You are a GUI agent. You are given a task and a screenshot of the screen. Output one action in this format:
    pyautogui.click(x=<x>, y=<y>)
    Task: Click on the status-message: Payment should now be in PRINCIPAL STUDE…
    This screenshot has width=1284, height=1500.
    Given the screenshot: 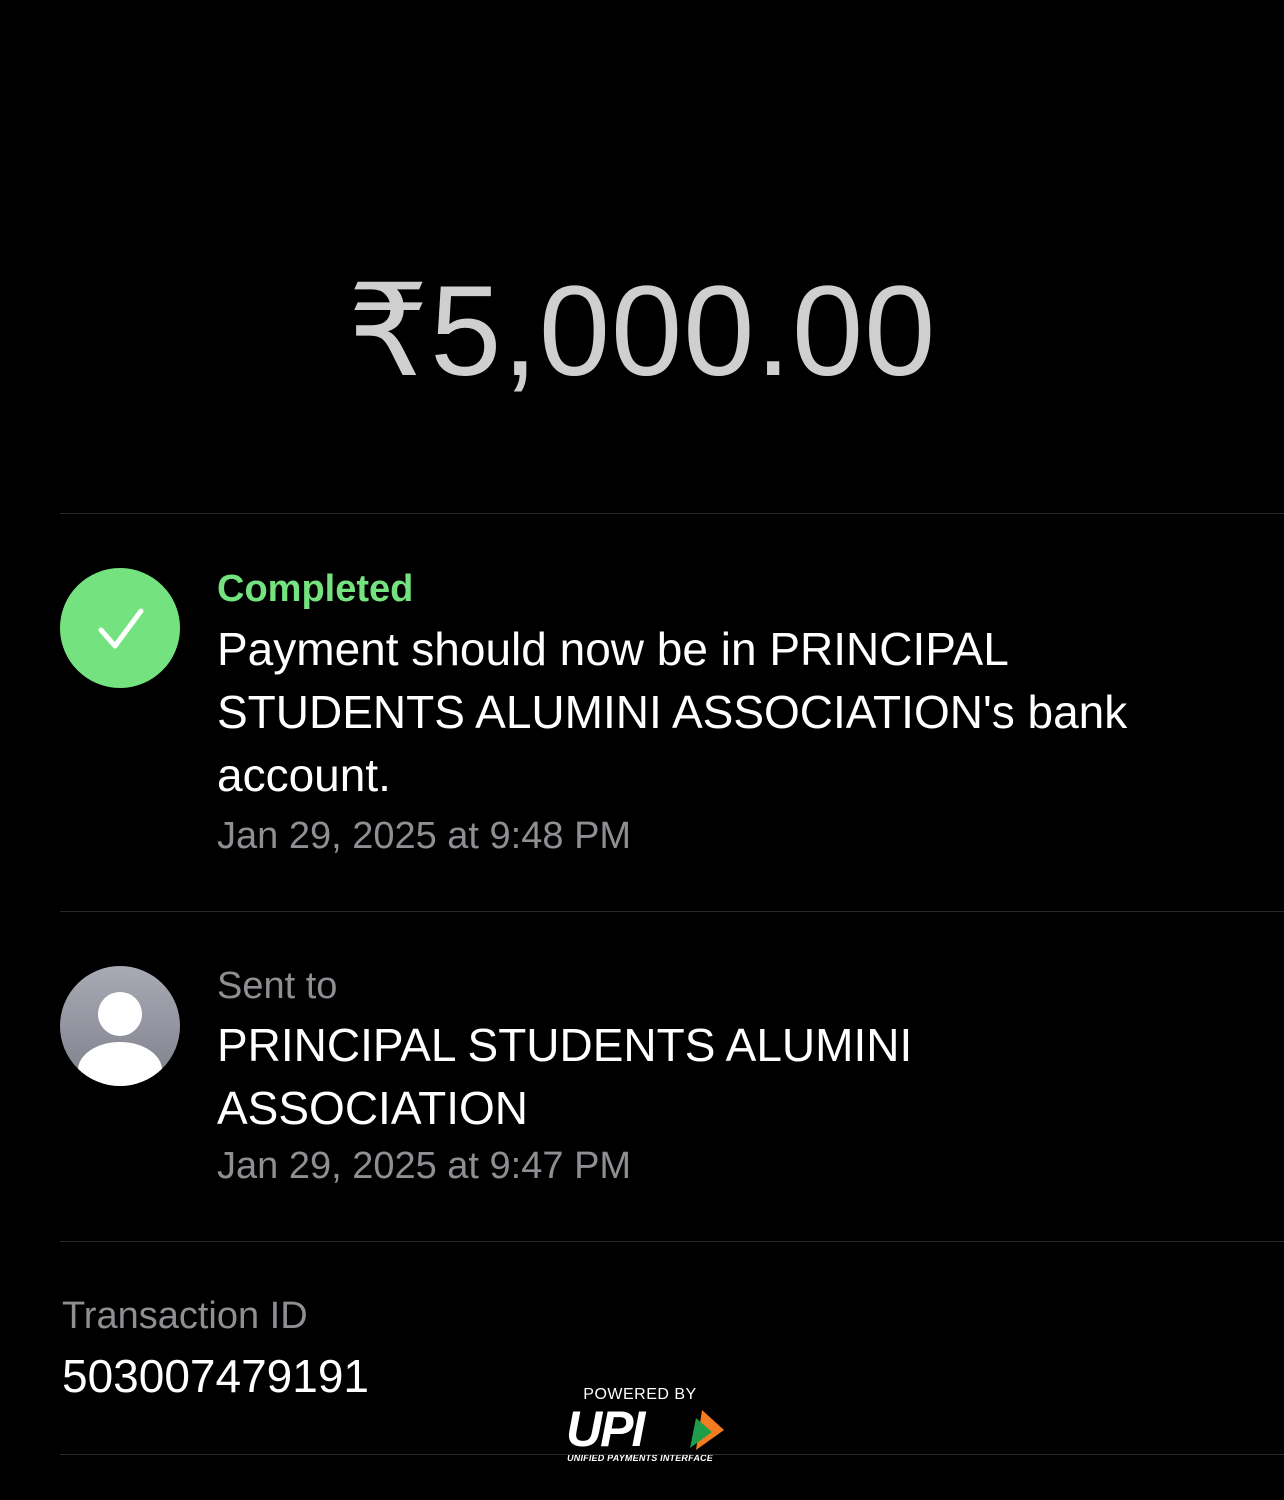 What is the action you would take?
    pyautogui.click(x=672, y=712)
    